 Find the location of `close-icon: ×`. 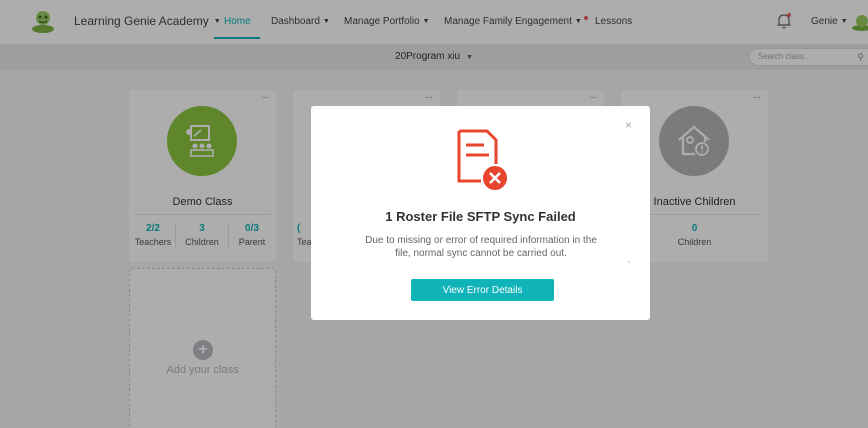

close-icon: × is located at coordinates (628, 125).